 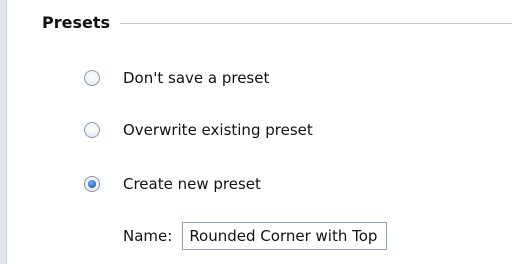 What do you see at coordinates (218, 130) in the screenshot?
I see `radio-label-overwrite: Overwrite existing preset` at bounding box center [218, 130].